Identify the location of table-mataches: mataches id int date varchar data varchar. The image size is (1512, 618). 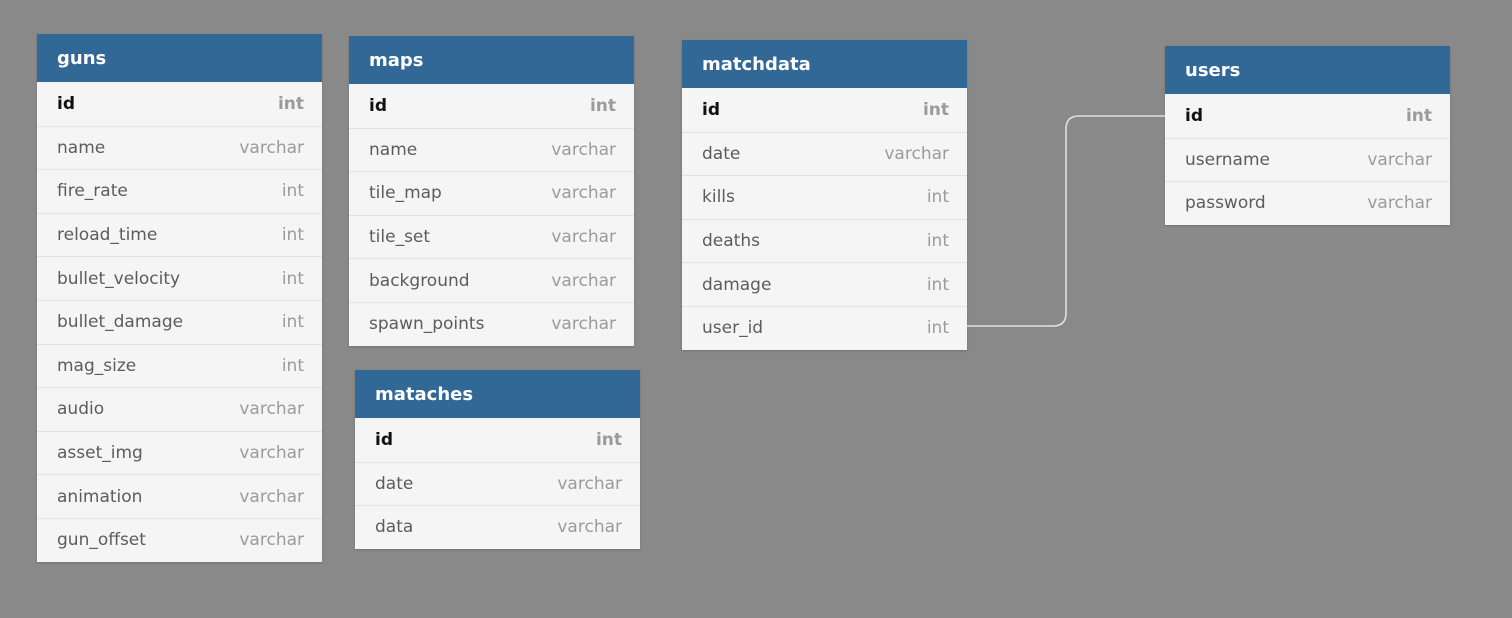
(497, 459).